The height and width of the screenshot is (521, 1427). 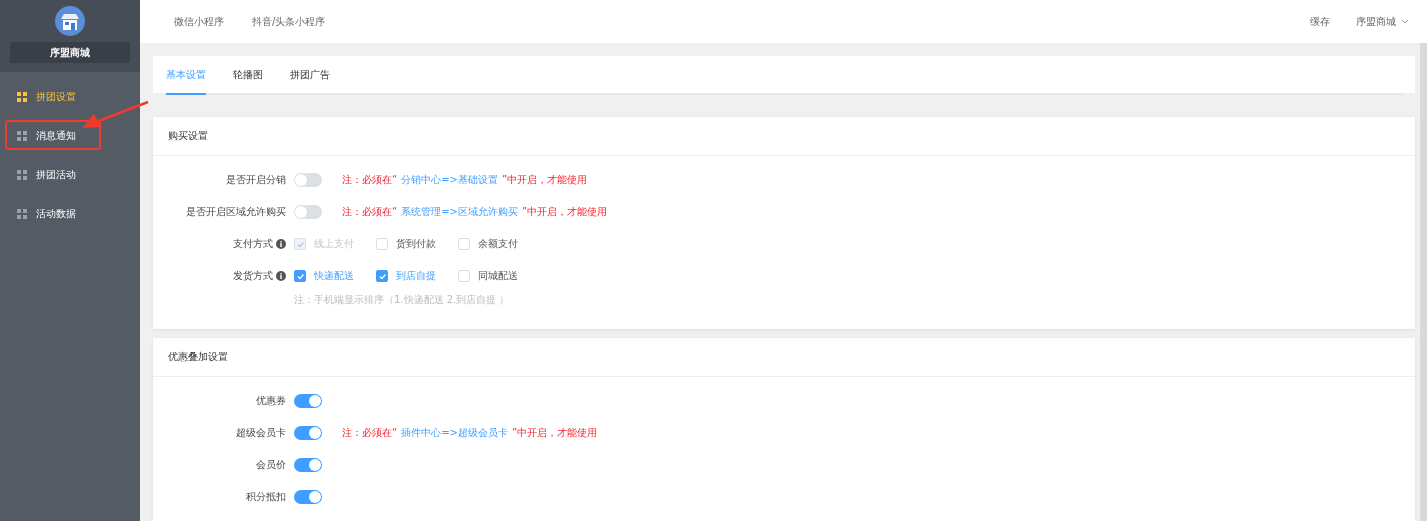 What do you see at coordinates (784, 136) in the screenshot?
I see `card-title: 购买设置` at bounding box center [784, 136].